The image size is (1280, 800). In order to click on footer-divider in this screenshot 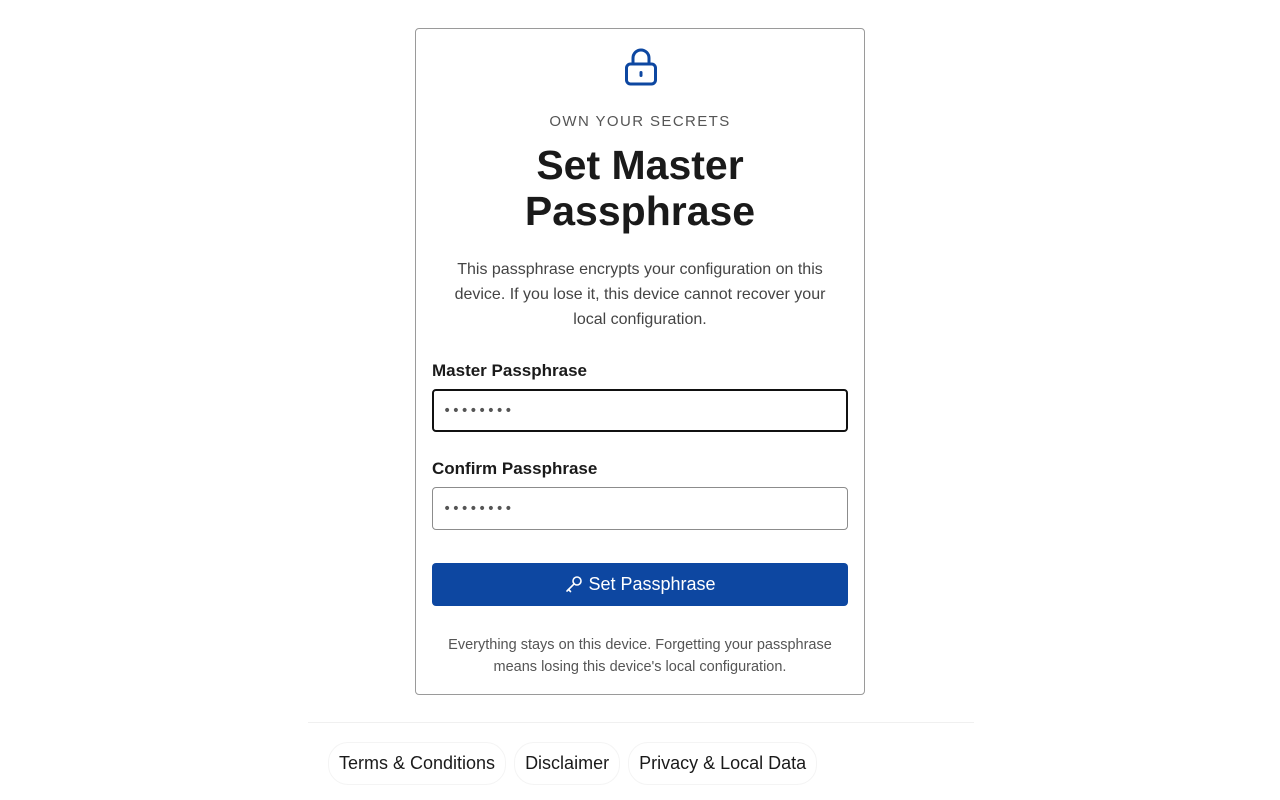, I will do `click(641, 722)`.